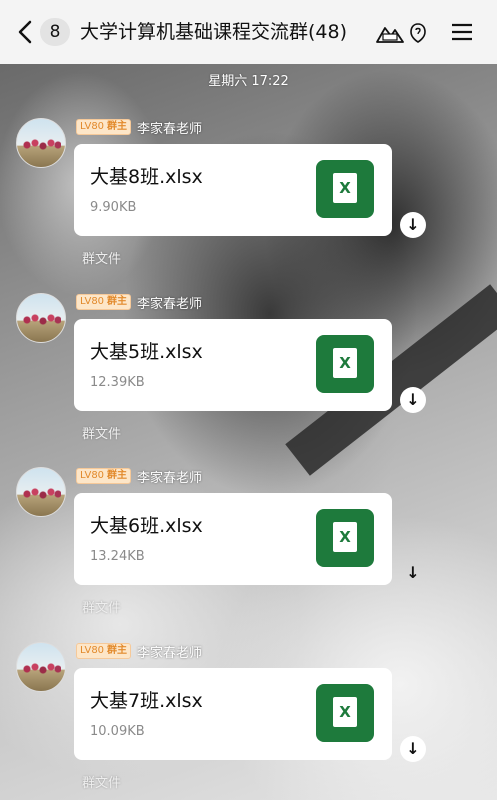  I want to click on group-avatar-icon, so click(390, 33).